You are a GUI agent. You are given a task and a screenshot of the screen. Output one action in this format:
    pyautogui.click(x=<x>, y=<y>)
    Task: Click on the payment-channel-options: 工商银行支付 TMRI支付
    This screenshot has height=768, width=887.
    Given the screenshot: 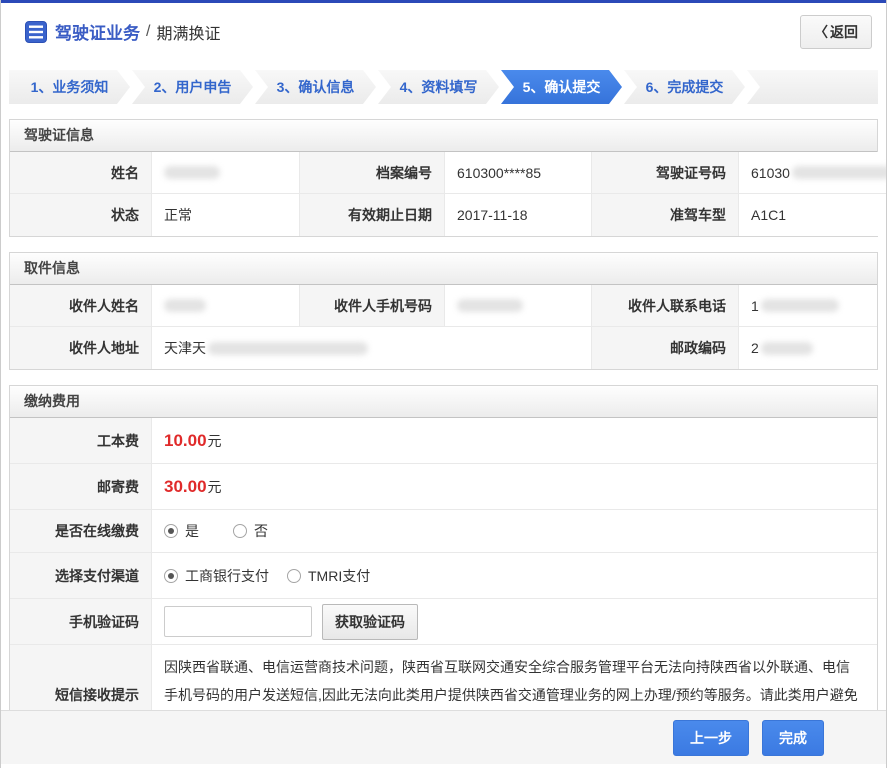 What is the action you would take?
    pyautogui.click(x=514, y=576)
    